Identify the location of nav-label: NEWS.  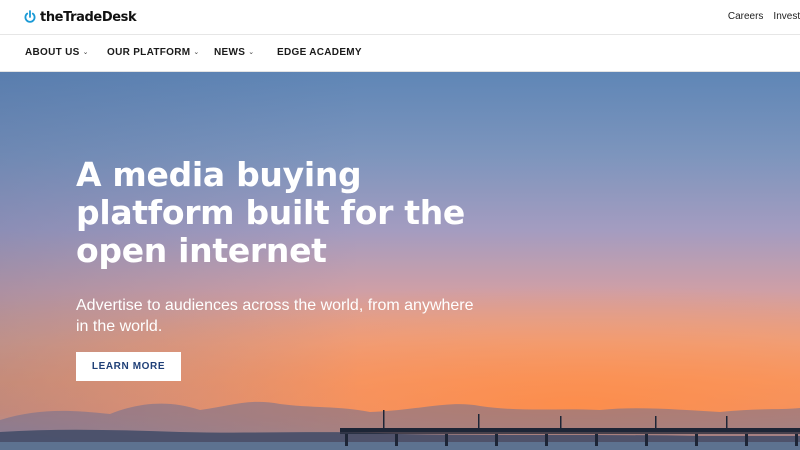
(230, 52).